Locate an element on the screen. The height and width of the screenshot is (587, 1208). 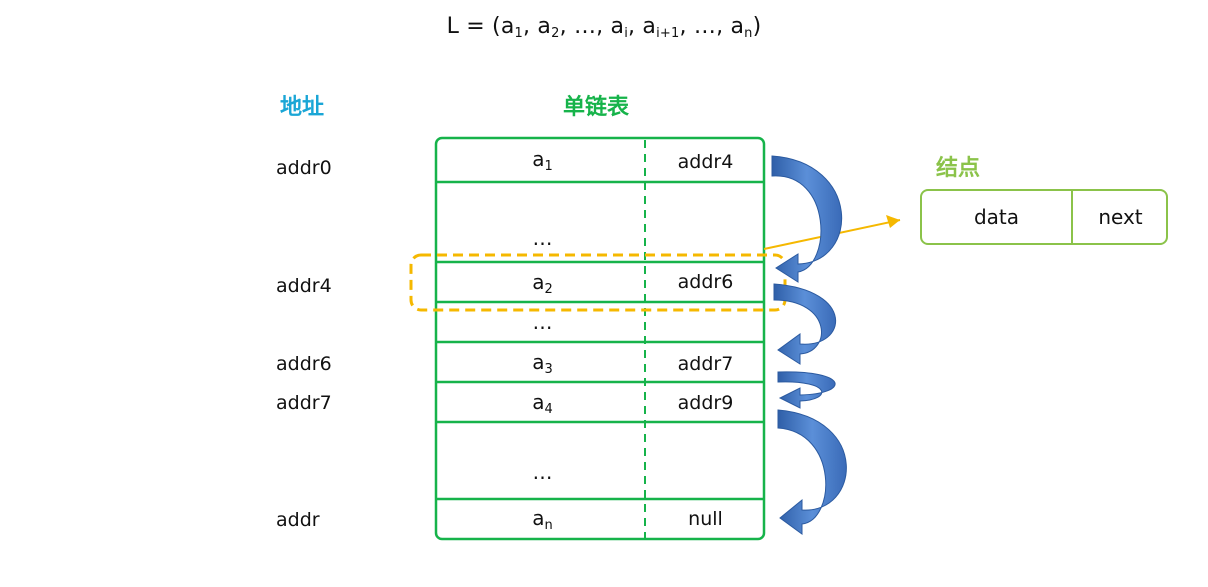
data-subscript: 1 is located at coordinates (548, 166).